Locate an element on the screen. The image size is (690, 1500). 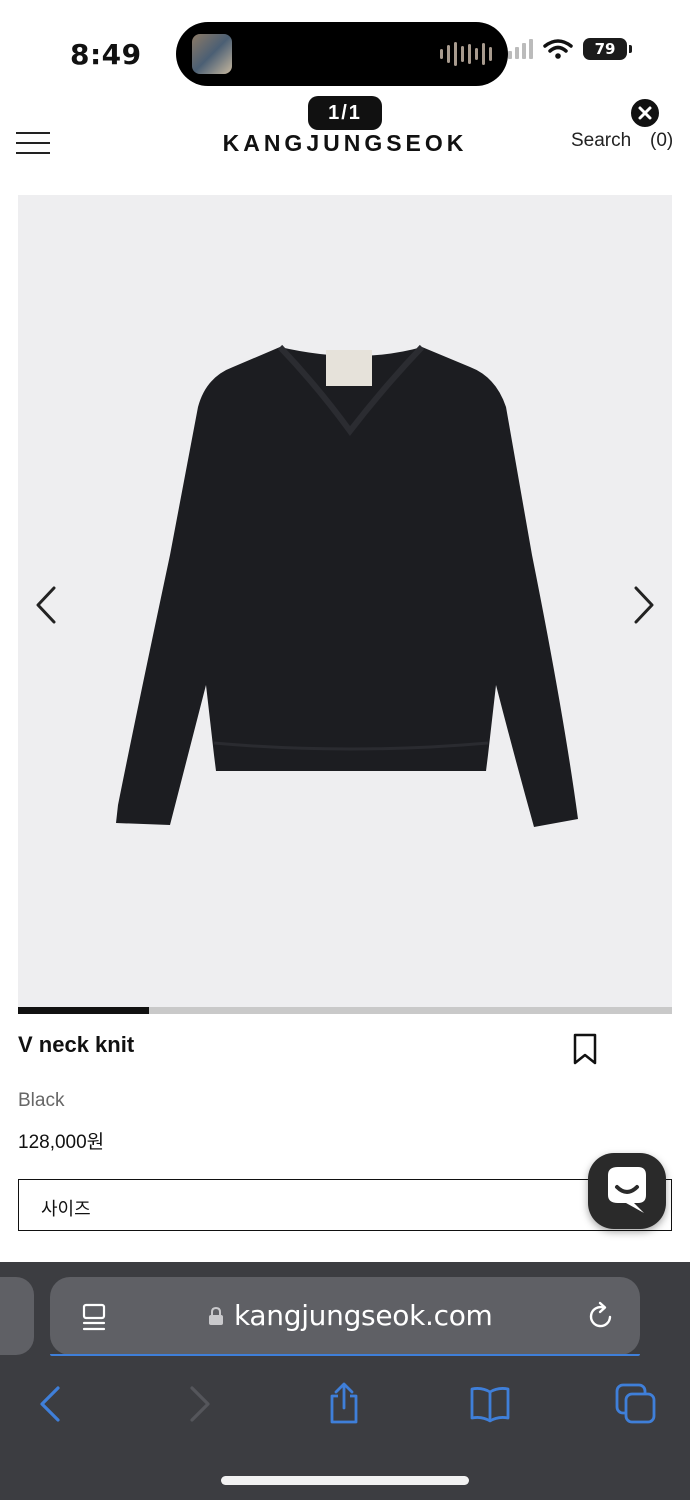
status-bar: 8:49 79 is located at coordinates (345, 50).